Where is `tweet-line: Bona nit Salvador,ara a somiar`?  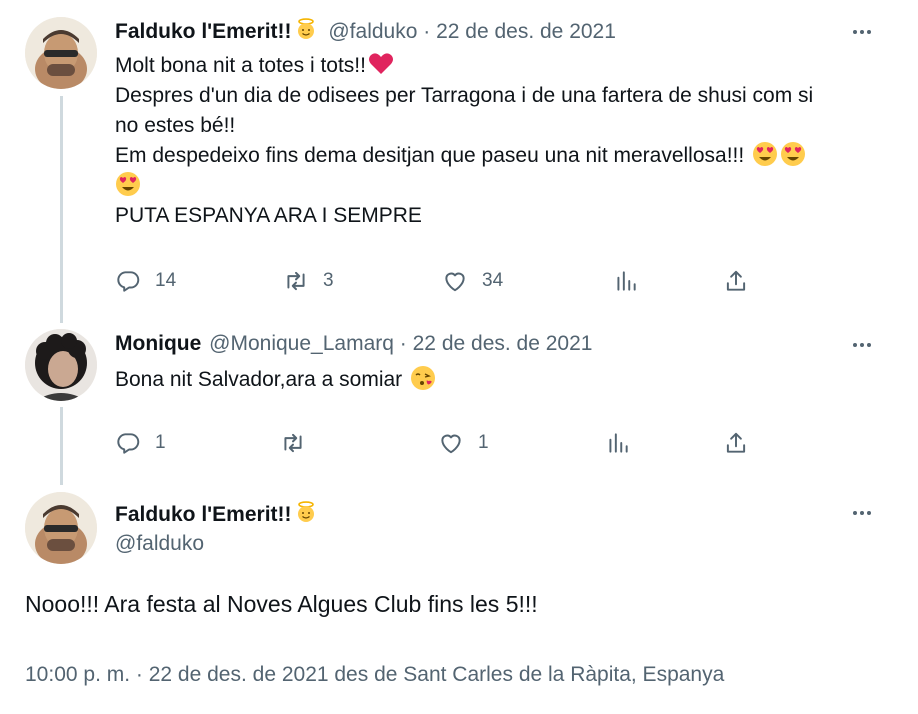 tweet-line: Bona nit Salvador,ara a somiar is located at coordinates (259, 379).